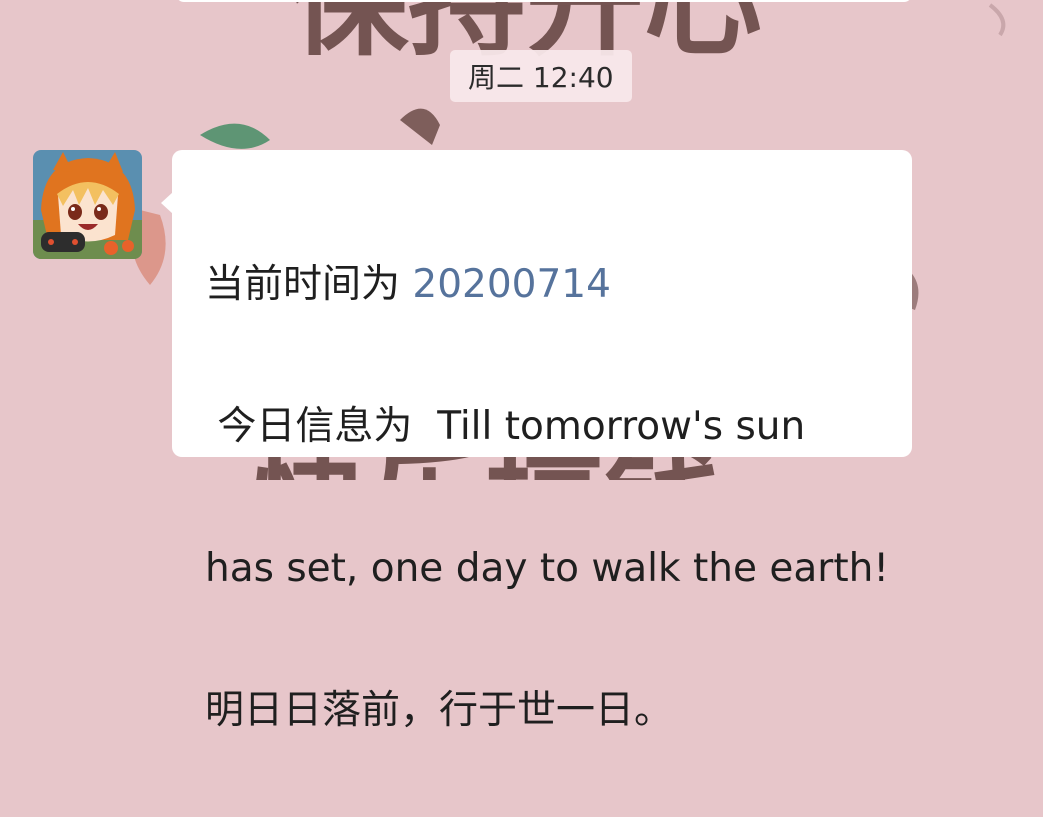  What do you see at coordinates (511, 284) in the screenshot?
I see `date-link: 20200714` at bounding box center [511, 284].